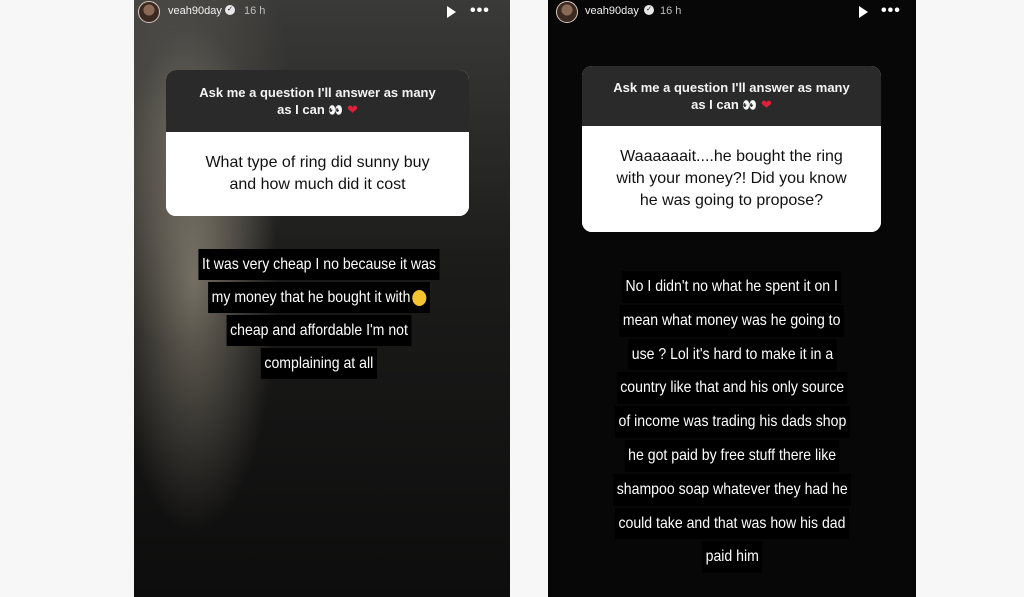 This screenshot has width=1024, height=597. I want to click on answer-line: he got paid by free stuff there like, so click(732, 455).